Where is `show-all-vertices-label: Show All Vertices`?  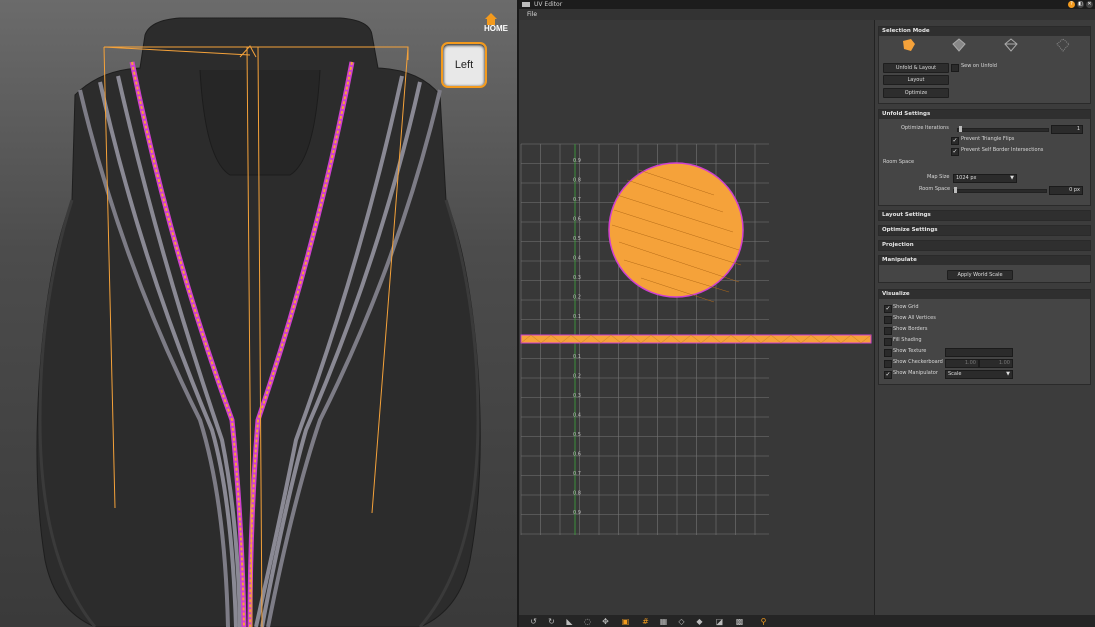
show-all-vertices-label: Show All Vertices is located at coordinates (914, 318).